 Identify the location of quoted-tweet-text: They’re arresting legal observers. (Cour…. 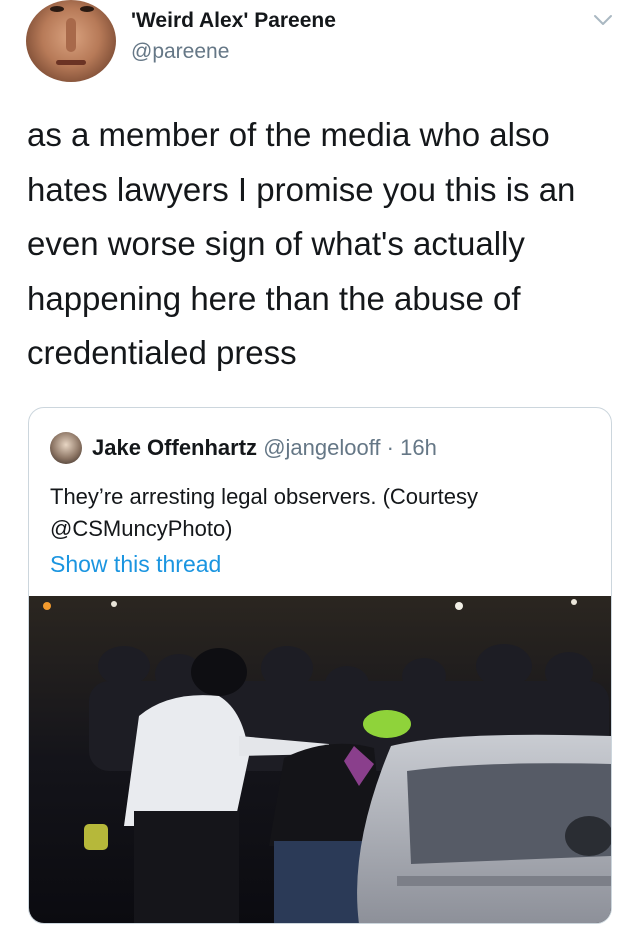
(264, 512).